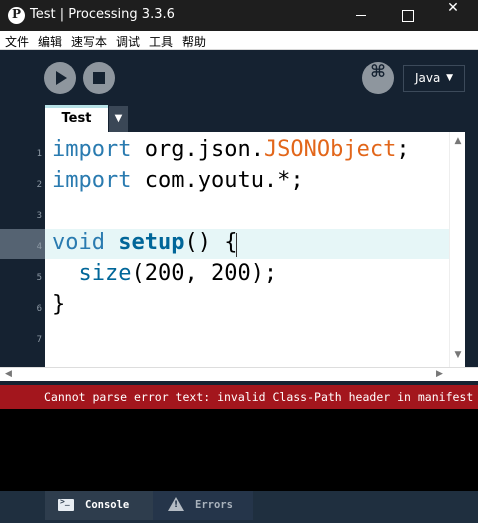  What do you see at coordinates (407, 15) in the screenshot?
I see `maximize-button` at bounding box center [407, 15].